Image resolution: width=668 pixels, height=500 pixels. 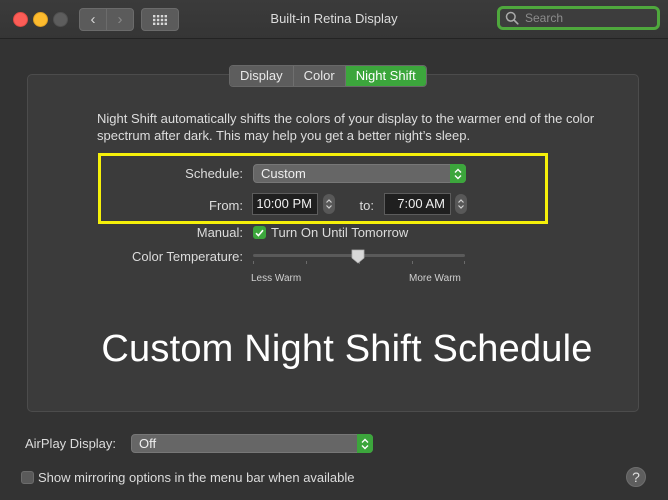 I want to click on search-icon, so click(x=512, y=18).